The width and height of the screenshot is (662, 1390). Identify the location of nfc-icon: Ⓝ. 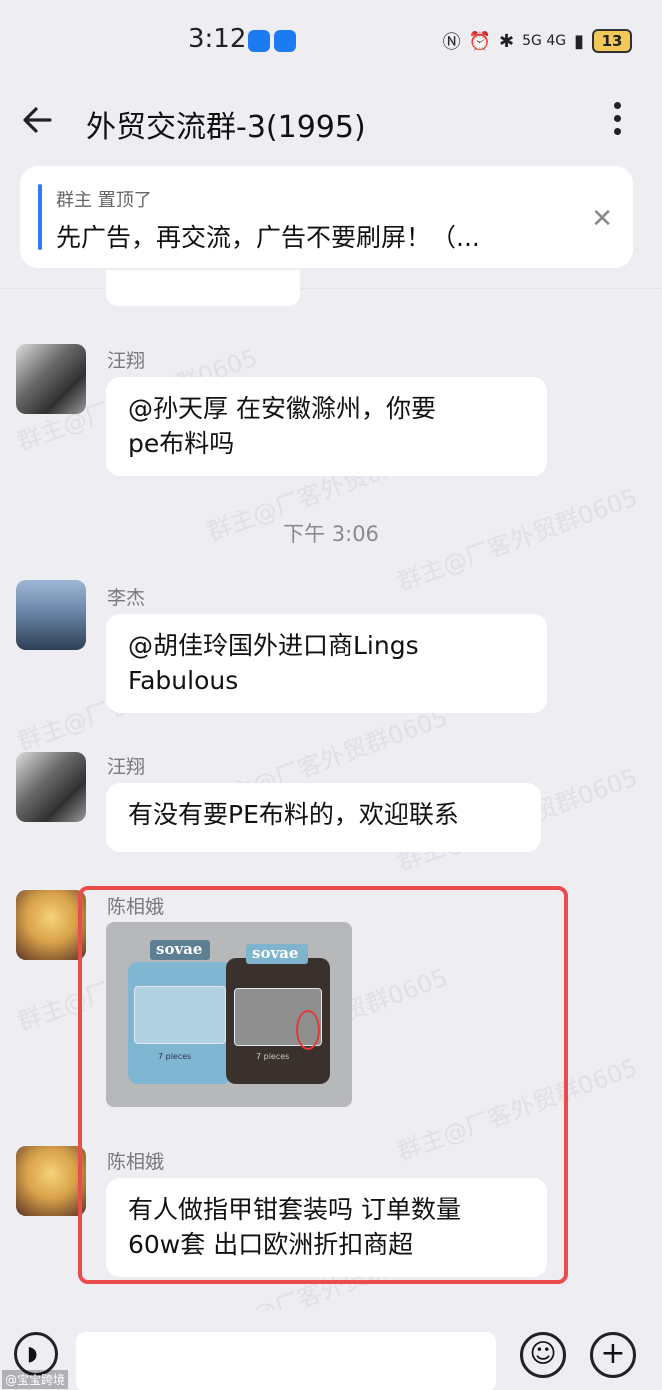
(451, 42).